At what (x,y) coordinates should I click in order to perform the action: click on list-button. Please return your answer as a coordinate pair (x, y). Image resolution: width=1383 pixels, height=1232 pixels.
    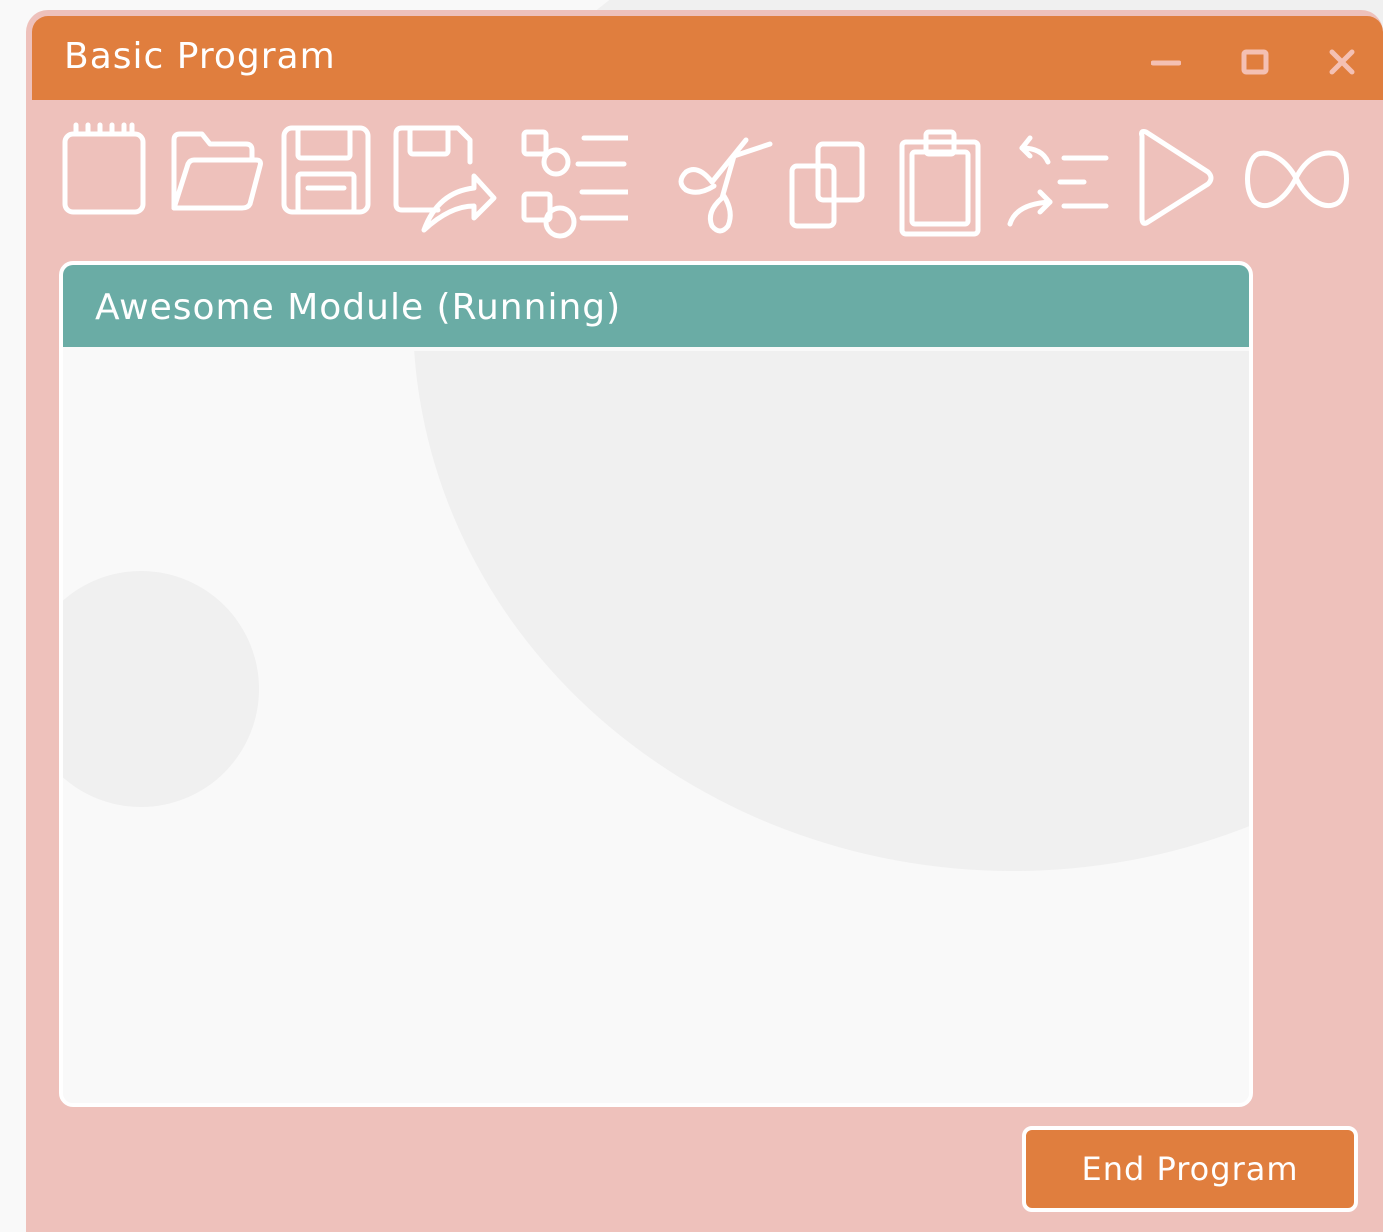
    Looking at the image, I should click on (577, 181).